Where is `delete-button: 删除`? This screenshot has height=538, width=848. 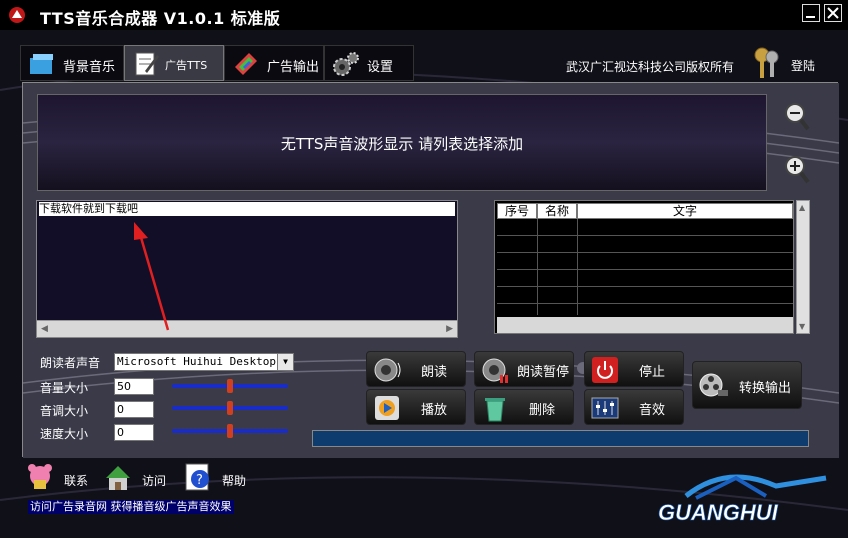
delete-button: 删除 is located at coordinates (524, 407).